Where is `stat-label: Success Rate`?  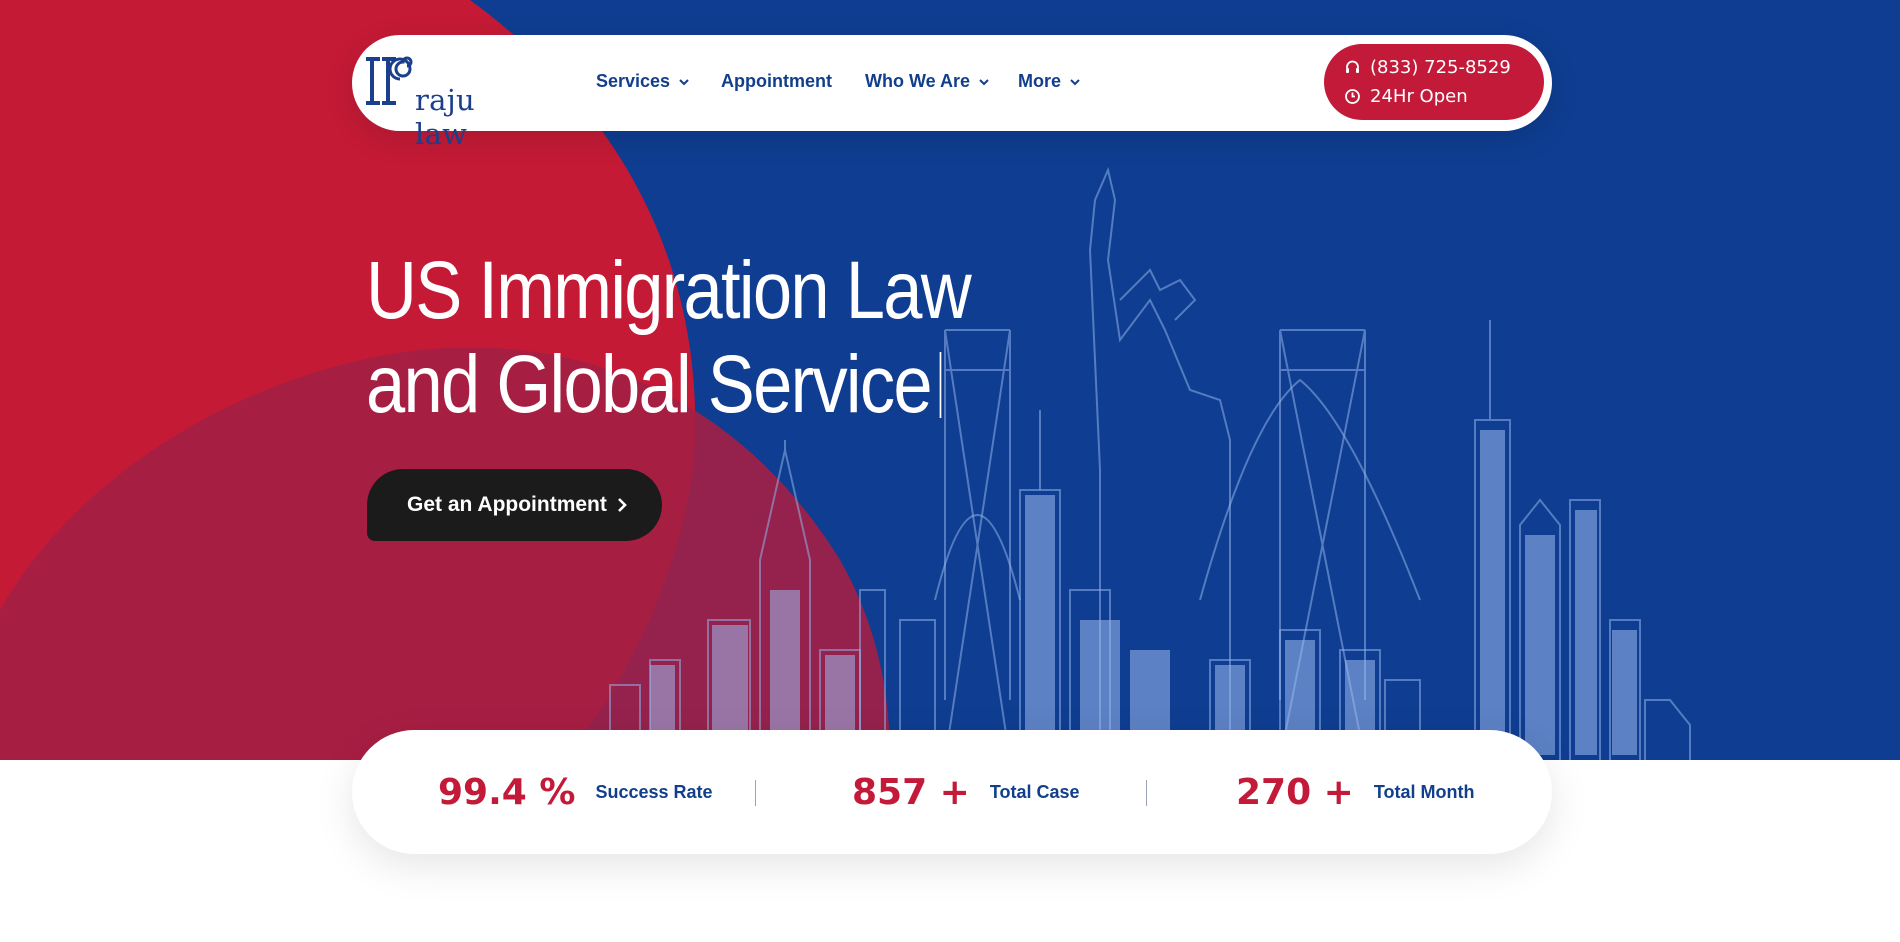 stat-label: Success Rate is located at coordinates (654, 791).